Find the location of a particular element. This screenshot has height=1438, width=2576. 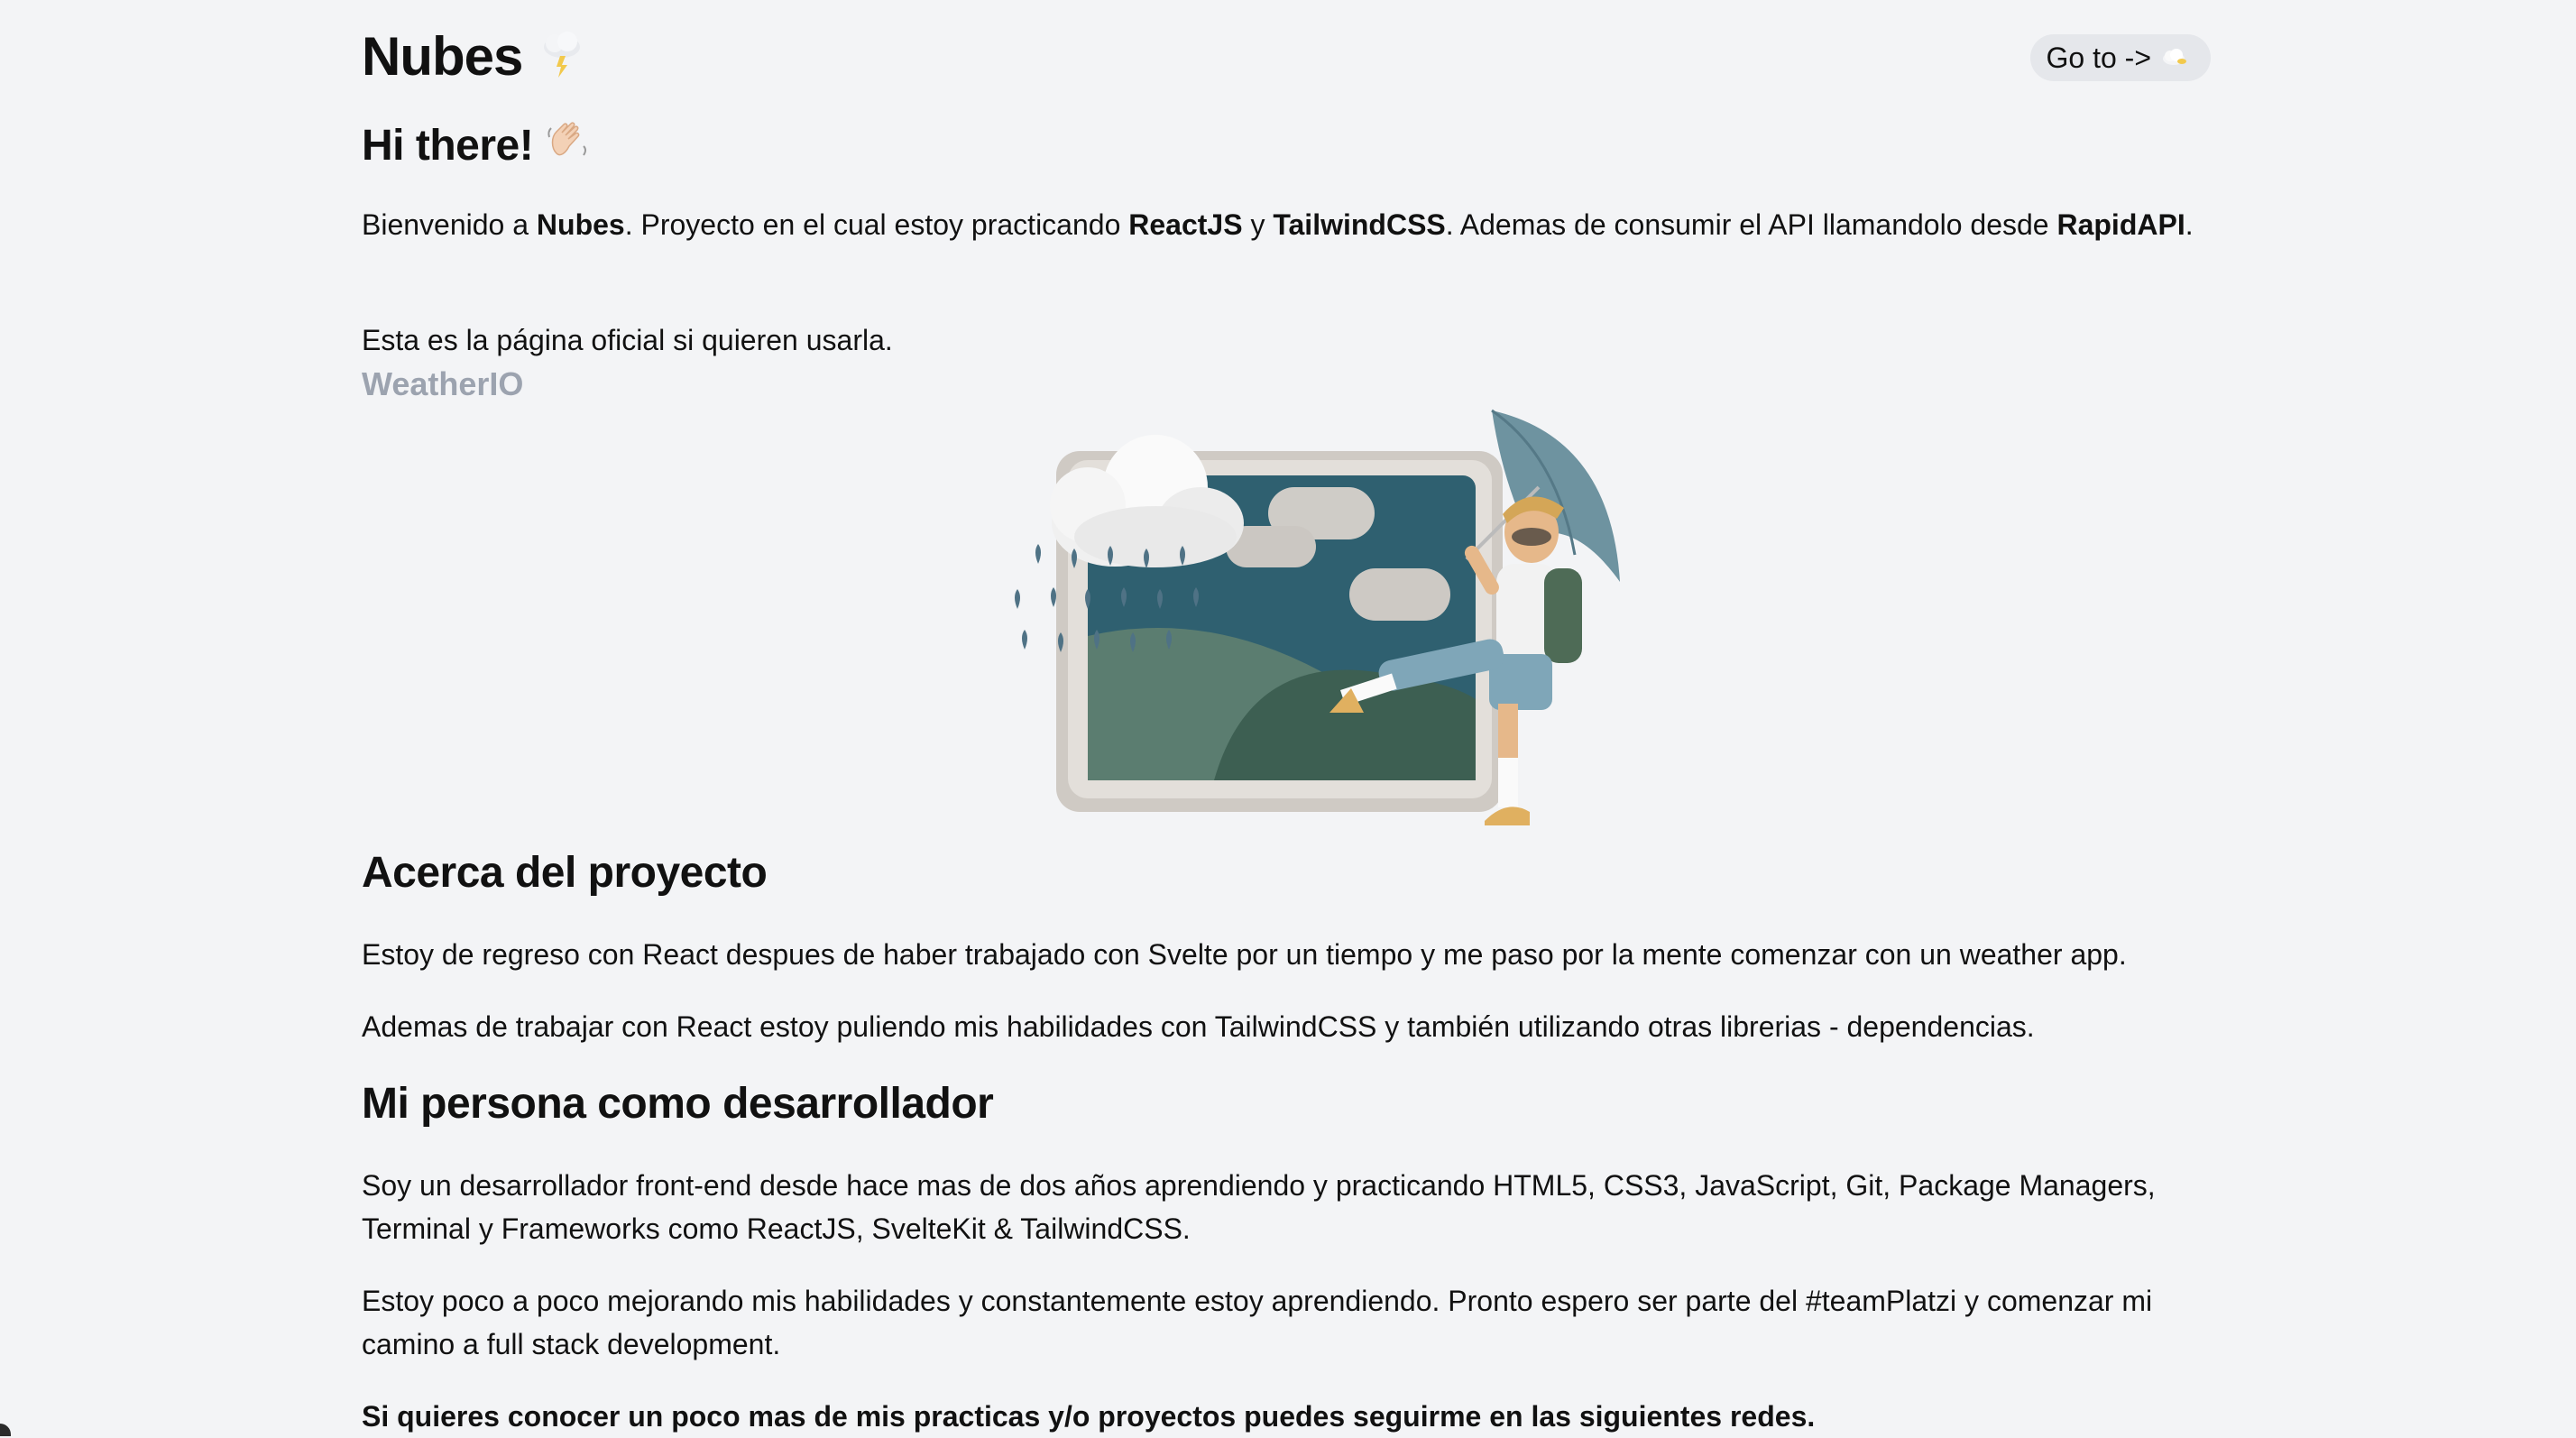

app-title-text: Nubes is located at coordinates (443, 56).